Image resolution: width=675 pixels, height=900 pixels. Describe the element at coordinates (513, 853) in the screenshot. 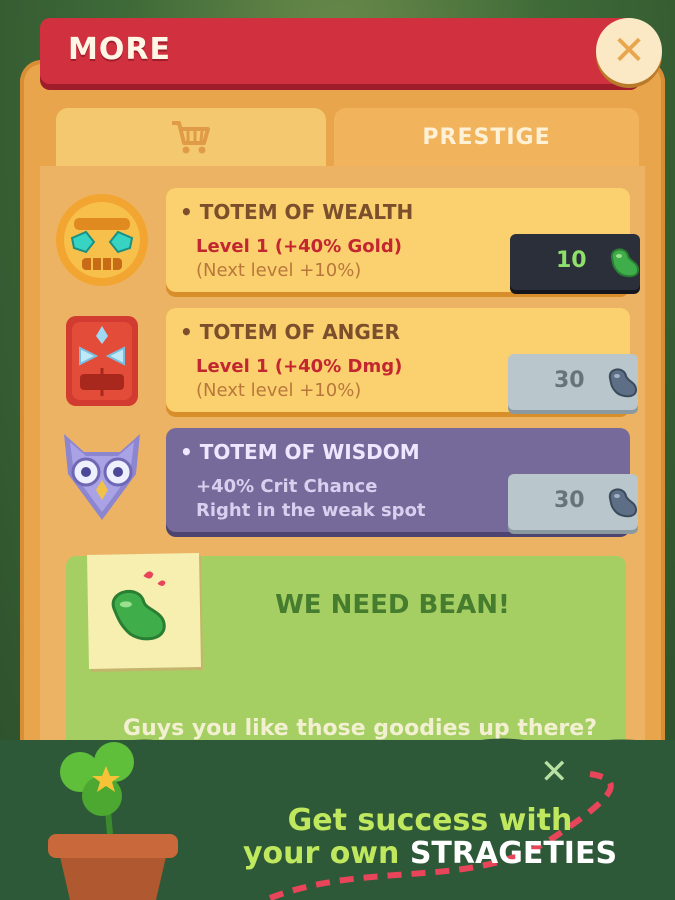

I see `promo-highlight: STRAGETIES` at that location.